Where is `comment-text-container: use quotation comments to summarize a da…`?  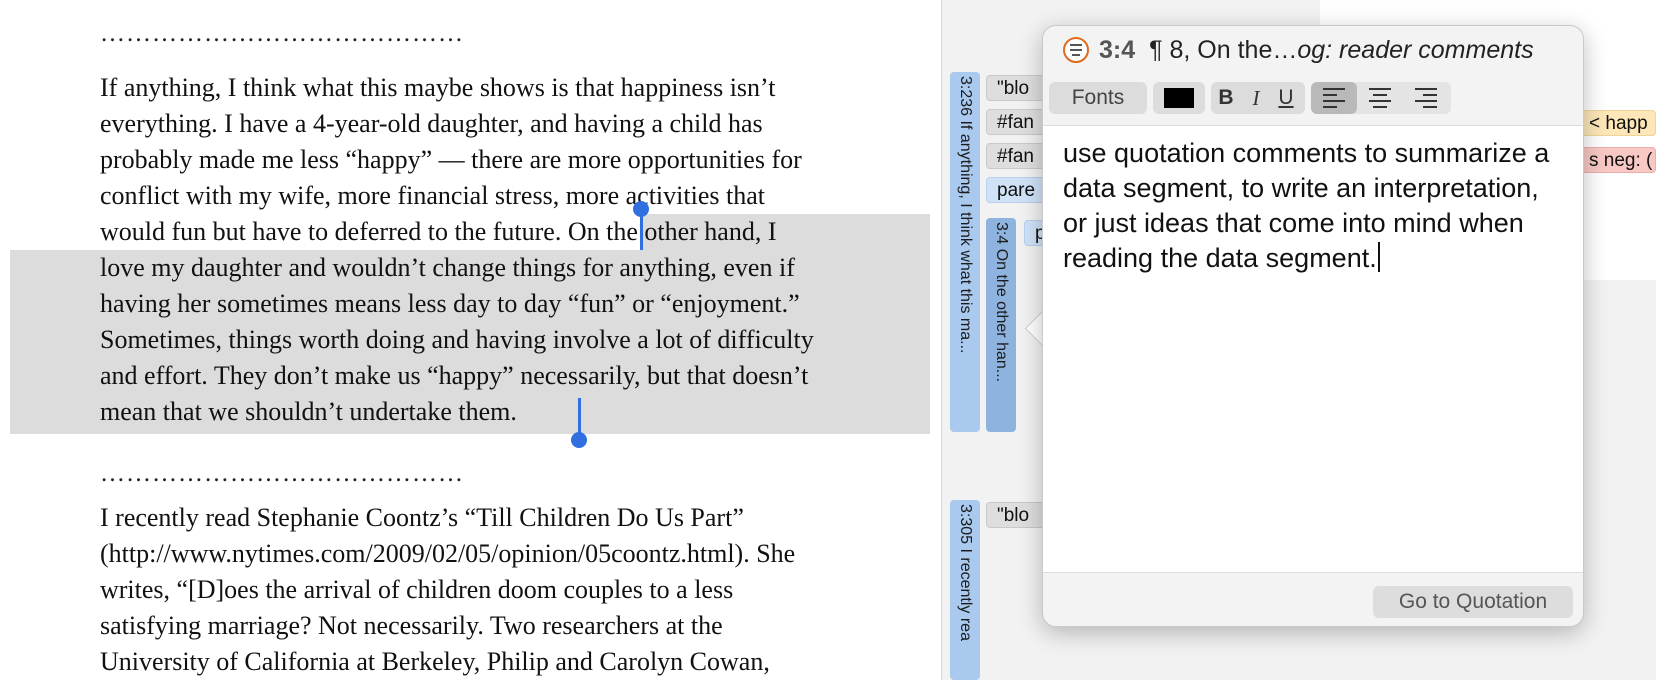
comment-text-container: use quotation comments to summarize a da… is located at coordinates (1313, 206).